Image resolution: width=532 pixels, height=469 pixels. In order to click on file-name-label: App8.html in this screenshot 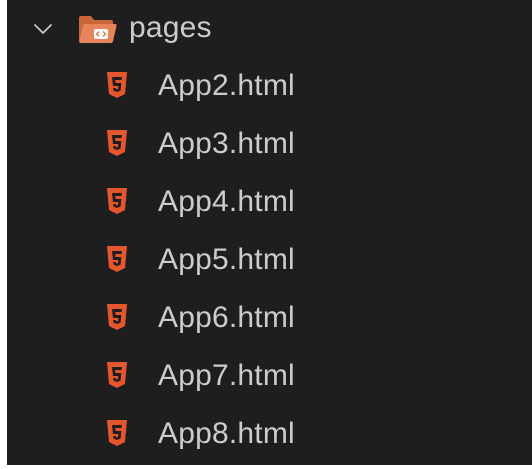, I will do `click(226, 433)`.